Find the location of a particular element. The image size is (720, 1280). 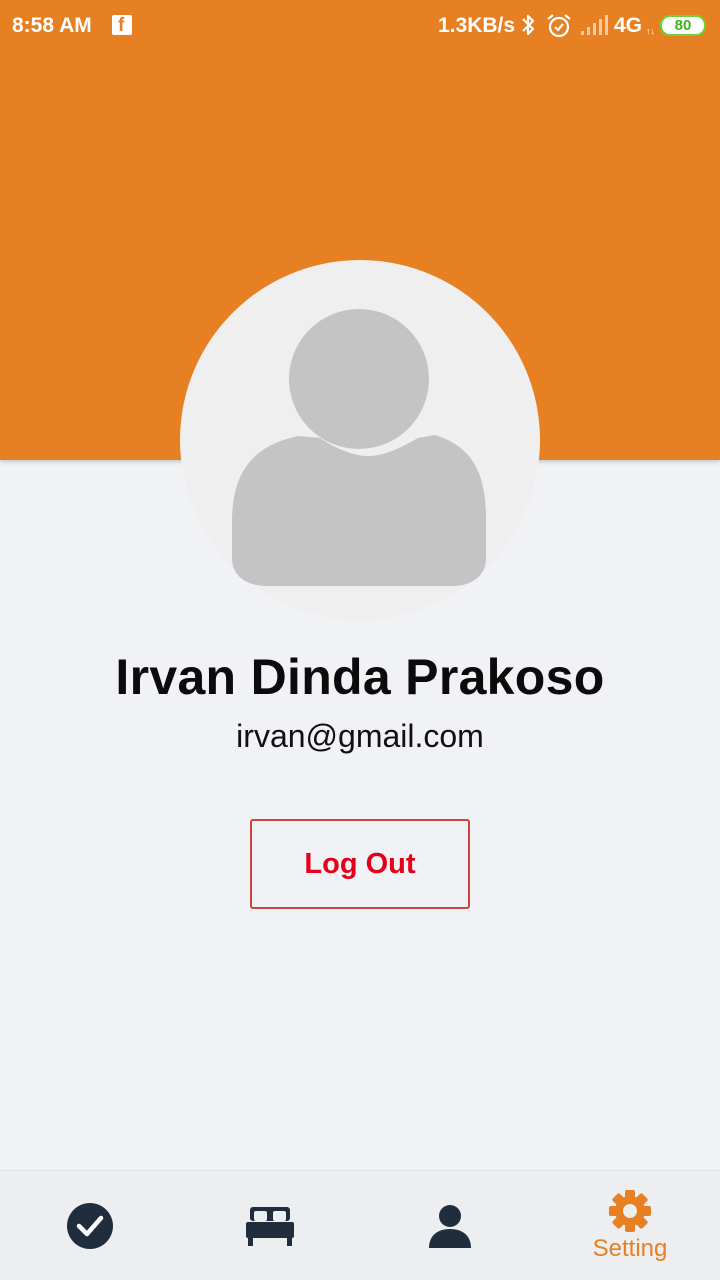

nav-item-rooms is located at coordinates (270, 1225).